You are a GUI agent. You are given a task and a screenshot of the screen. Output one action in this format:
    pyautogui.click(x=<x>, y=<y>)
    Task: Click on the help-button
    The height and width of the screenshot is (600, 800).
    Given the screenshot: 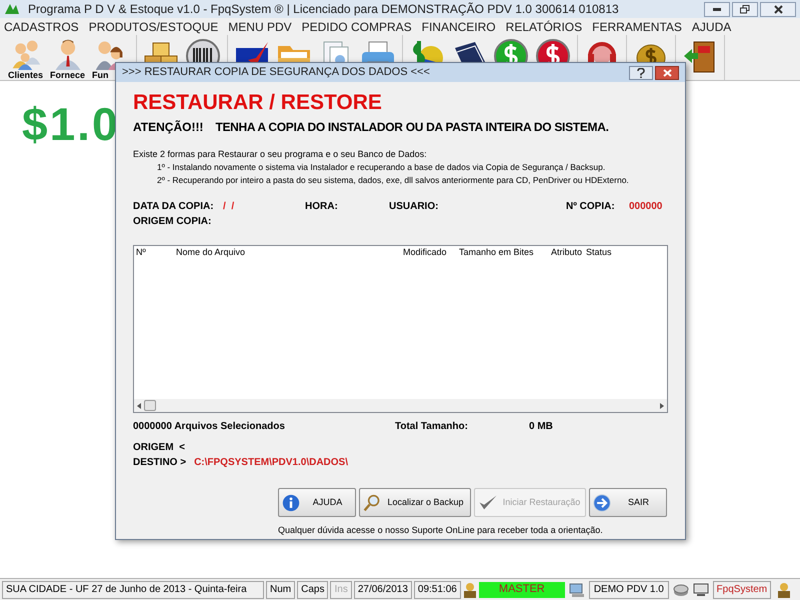 What is the action you would take?
    pyautogui.click(x=641, y=73)
    